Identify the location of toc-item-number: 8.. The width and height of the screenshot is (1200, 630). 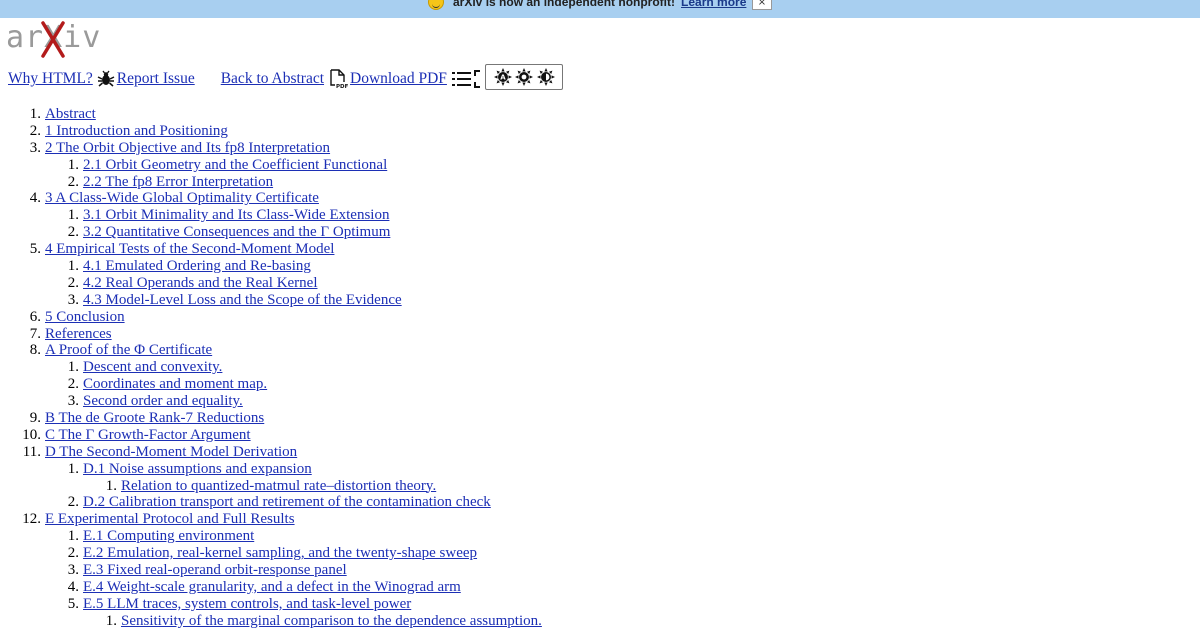
(35, 350).